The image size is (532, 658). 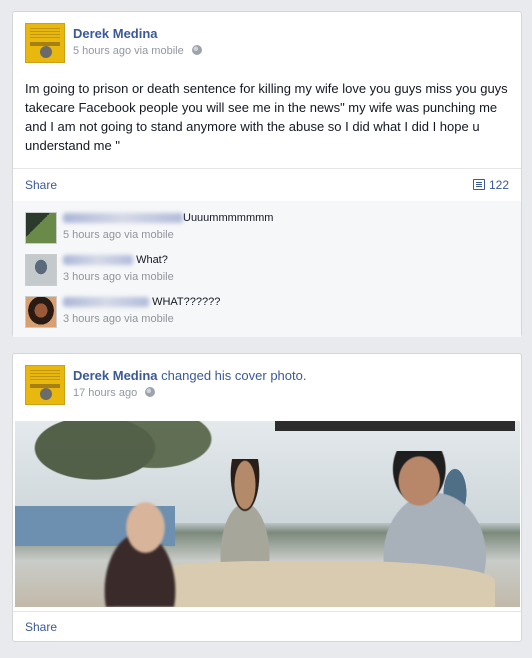 I want to click on comment-meta: 5 hours ago via mobile, so click(x=118, y=235).